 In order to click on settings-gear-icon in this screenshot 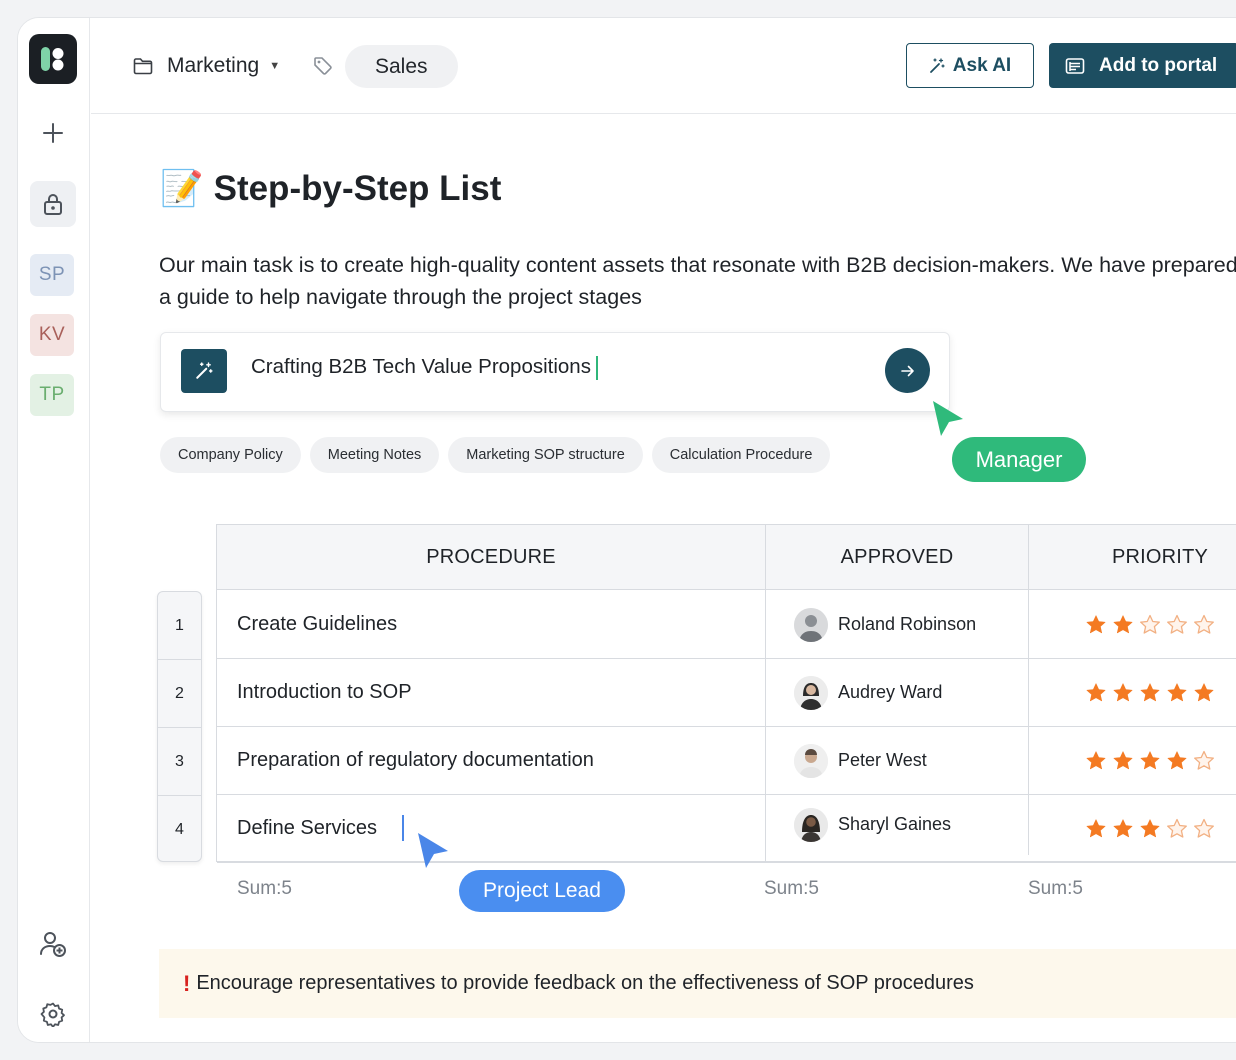, I will do `click(53, 1014)`.